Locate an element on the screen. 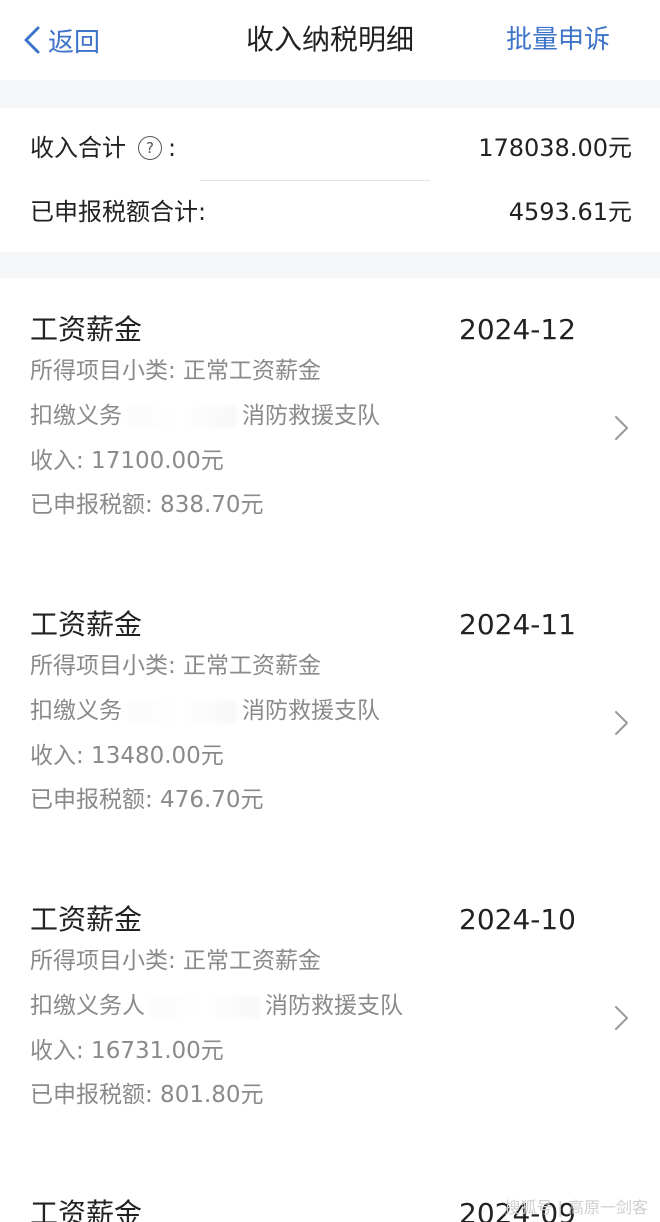 The width and height of the screenshot is (660, 1222). withholder-prefix: 扣缴义务人 is located at coordinates (87, 1006).